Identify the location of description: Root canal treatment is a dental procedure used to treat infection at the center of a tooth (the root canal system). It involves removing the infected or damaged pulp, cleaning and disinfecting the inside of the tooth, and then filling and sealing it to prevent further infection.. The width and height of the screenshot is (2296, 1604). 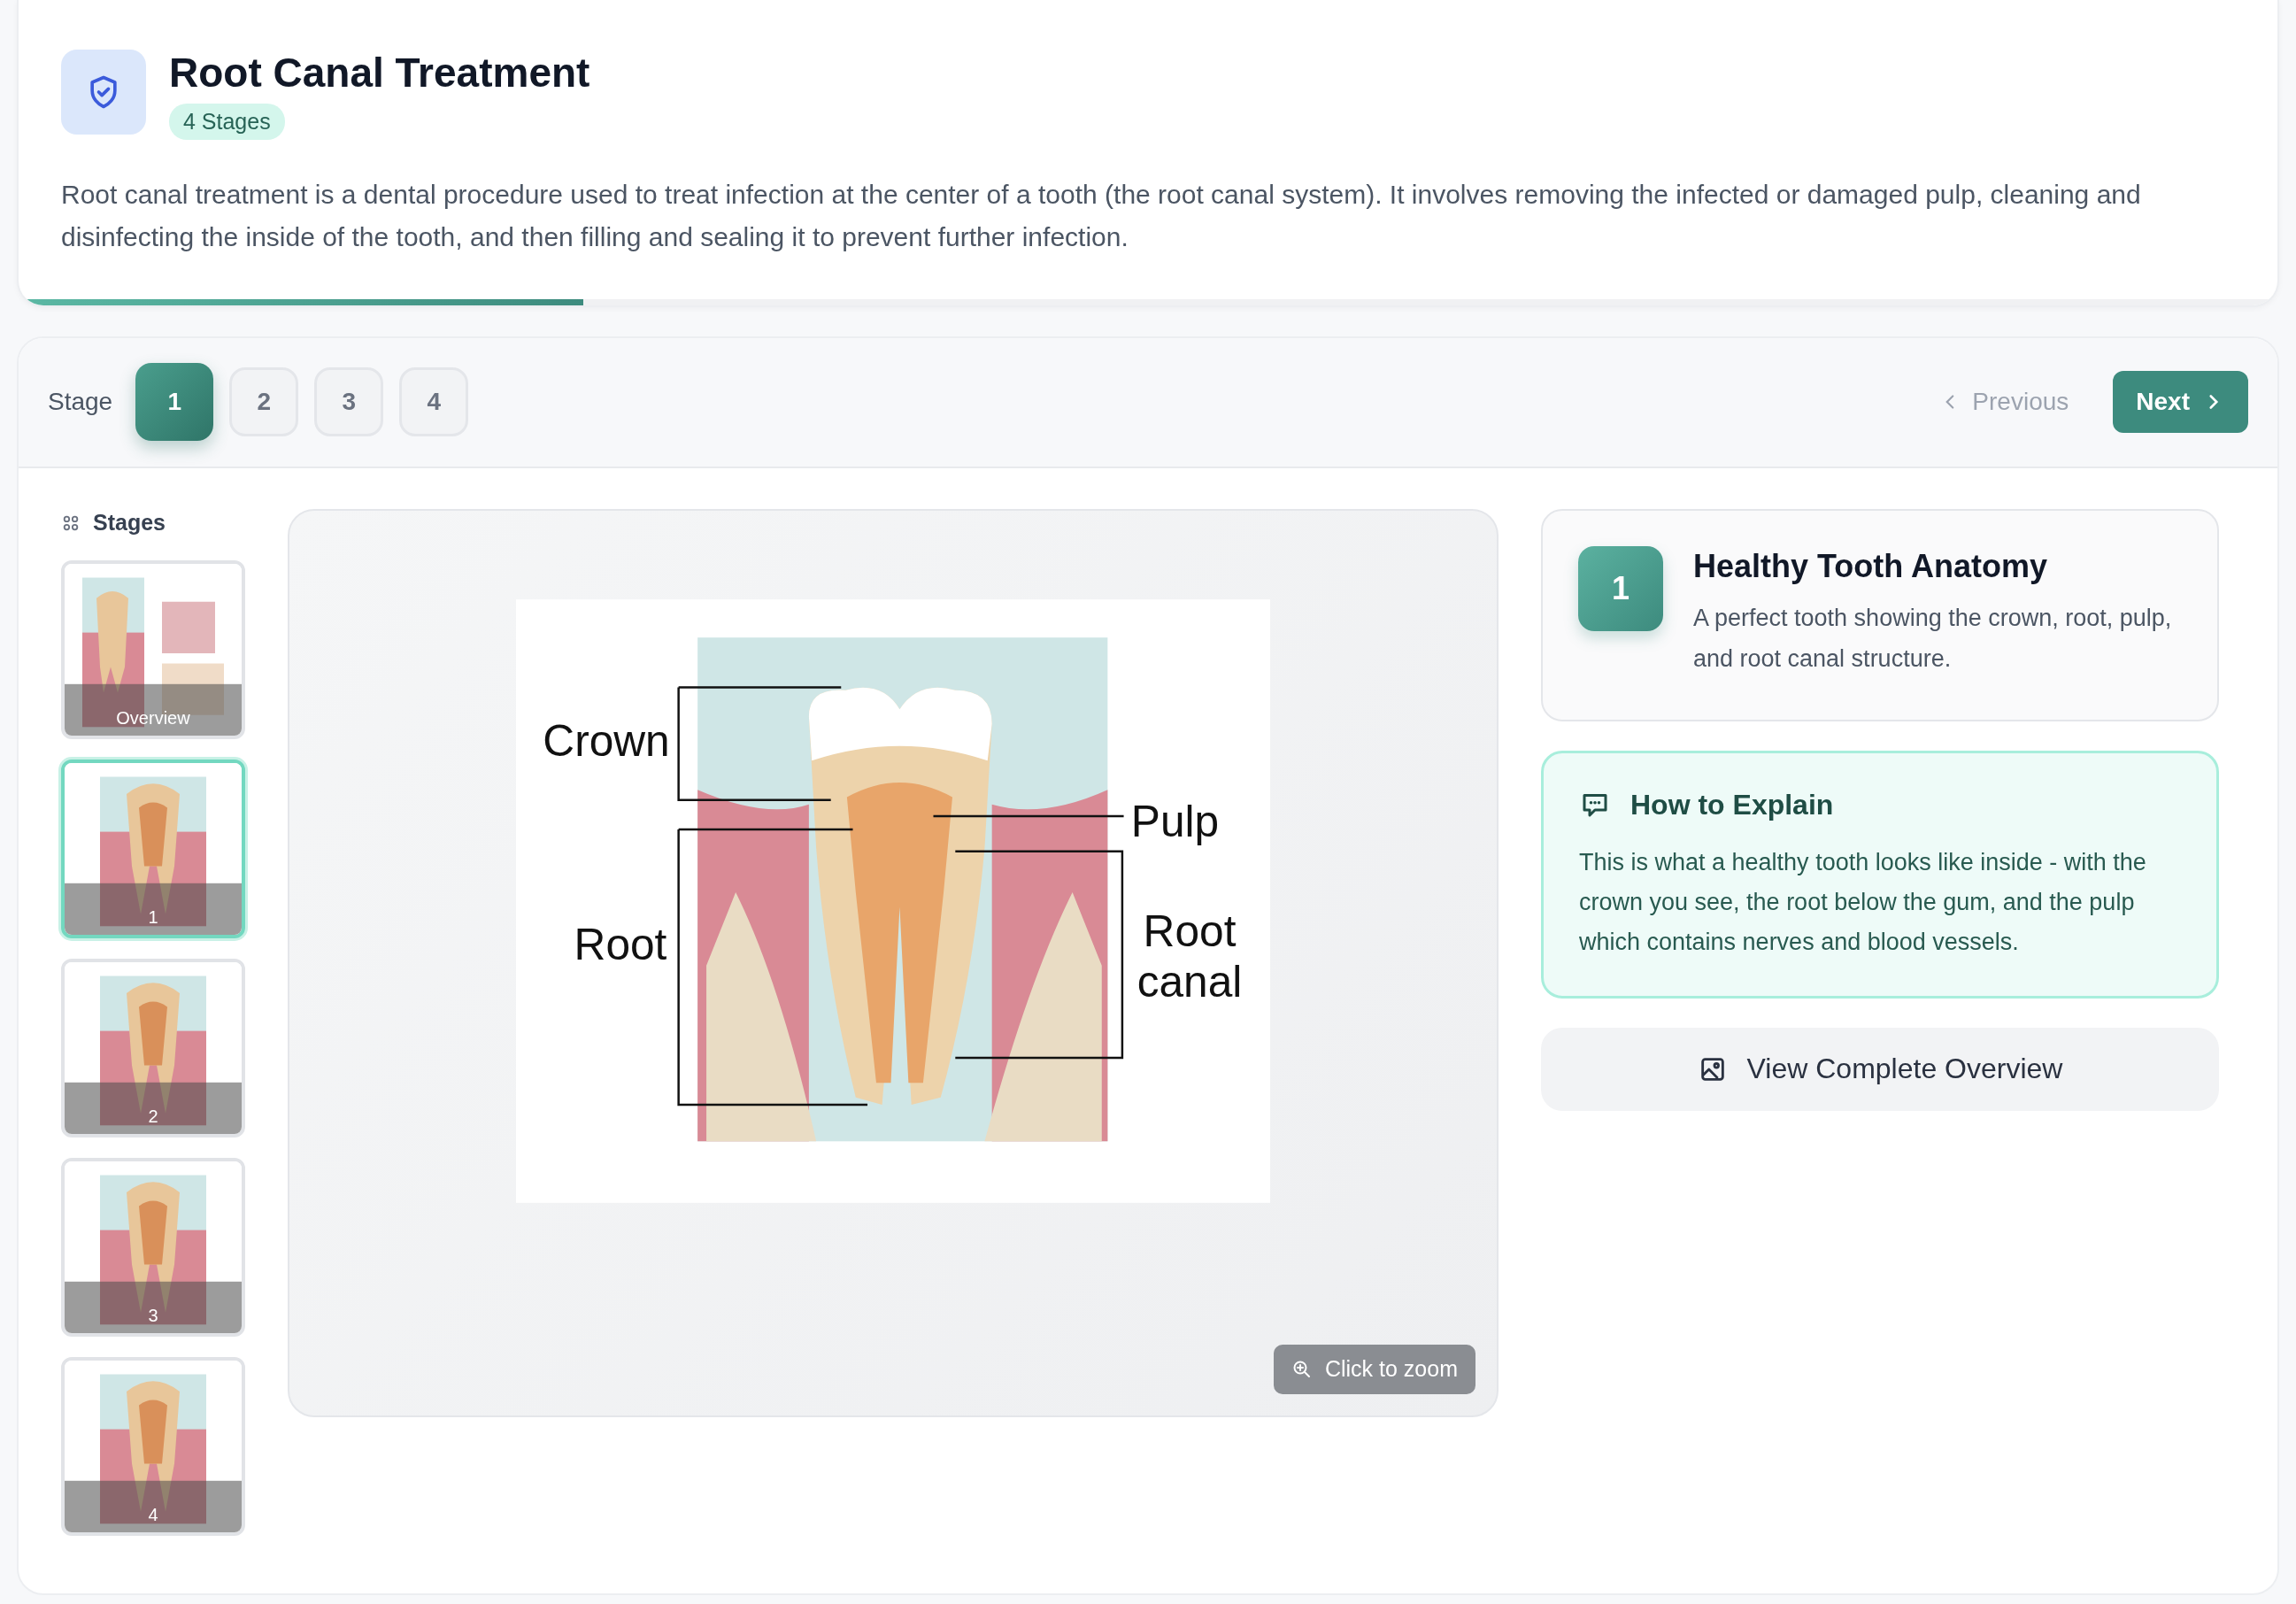
(1101, 215).